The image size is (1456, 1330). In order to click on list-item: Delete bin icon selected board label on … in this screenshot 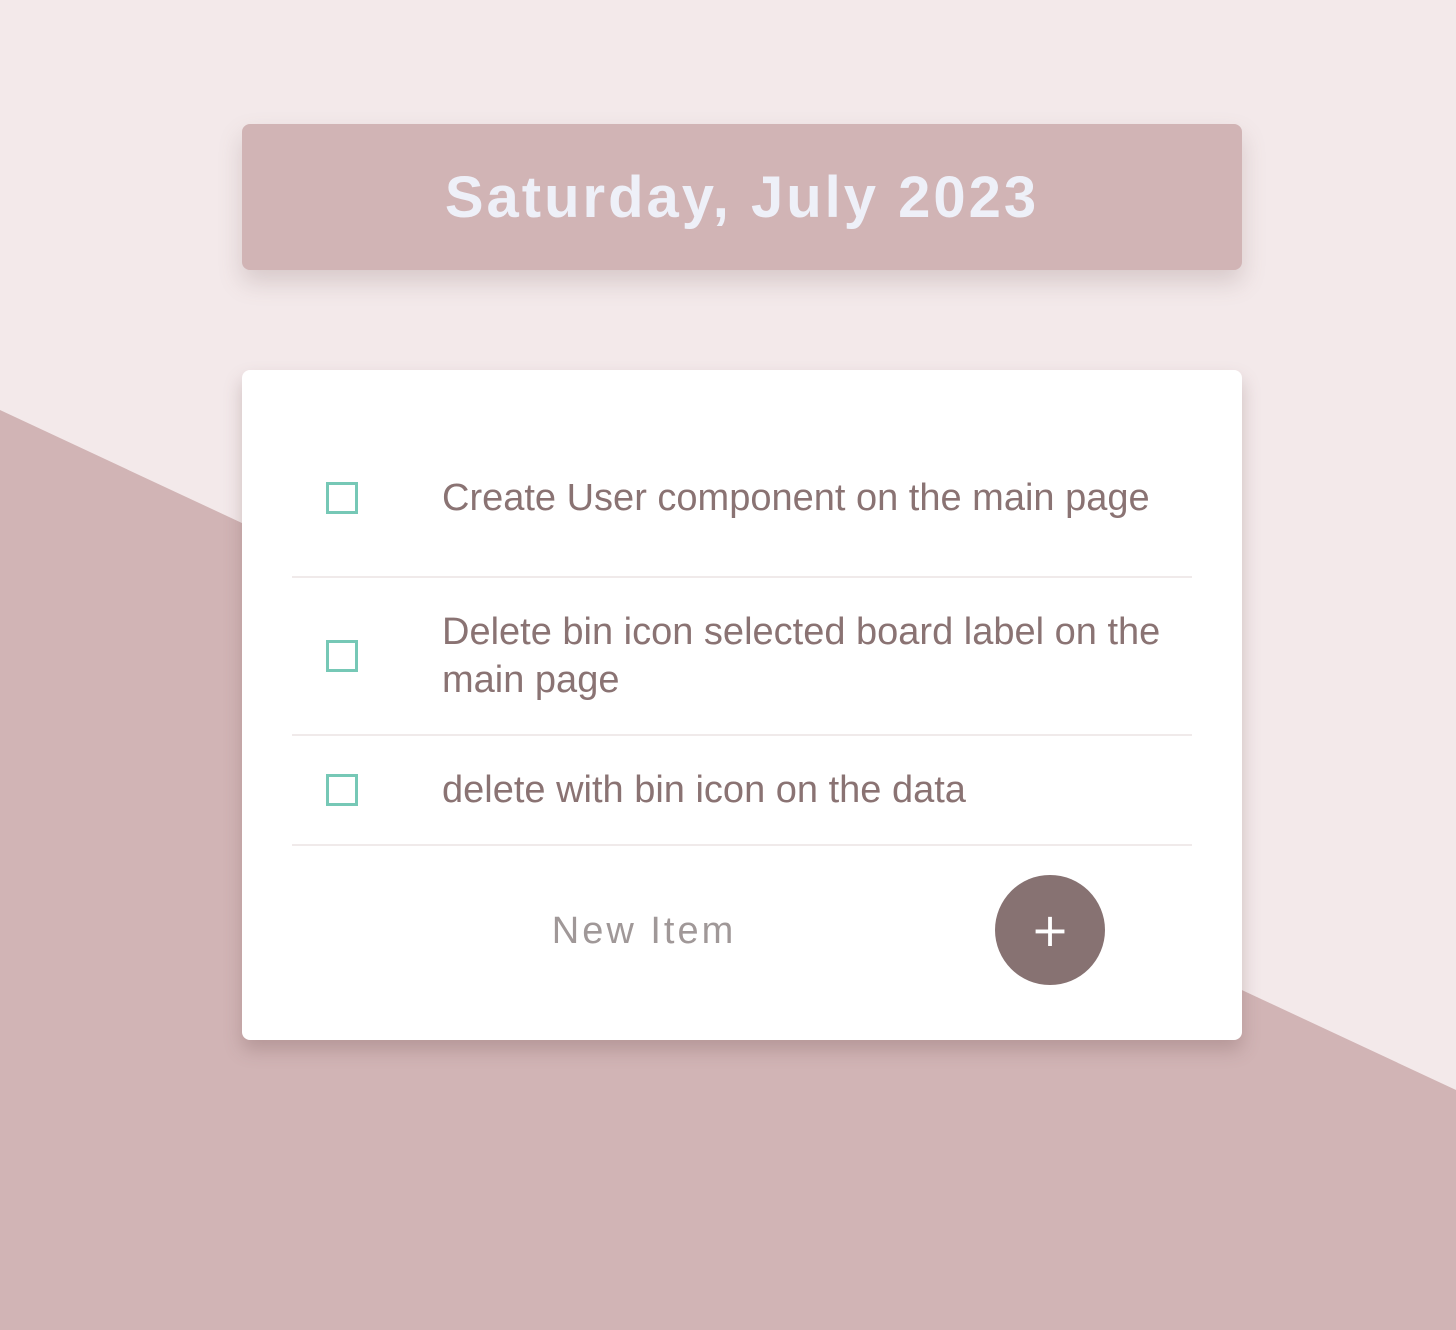, I will do `click(742, 657)`.